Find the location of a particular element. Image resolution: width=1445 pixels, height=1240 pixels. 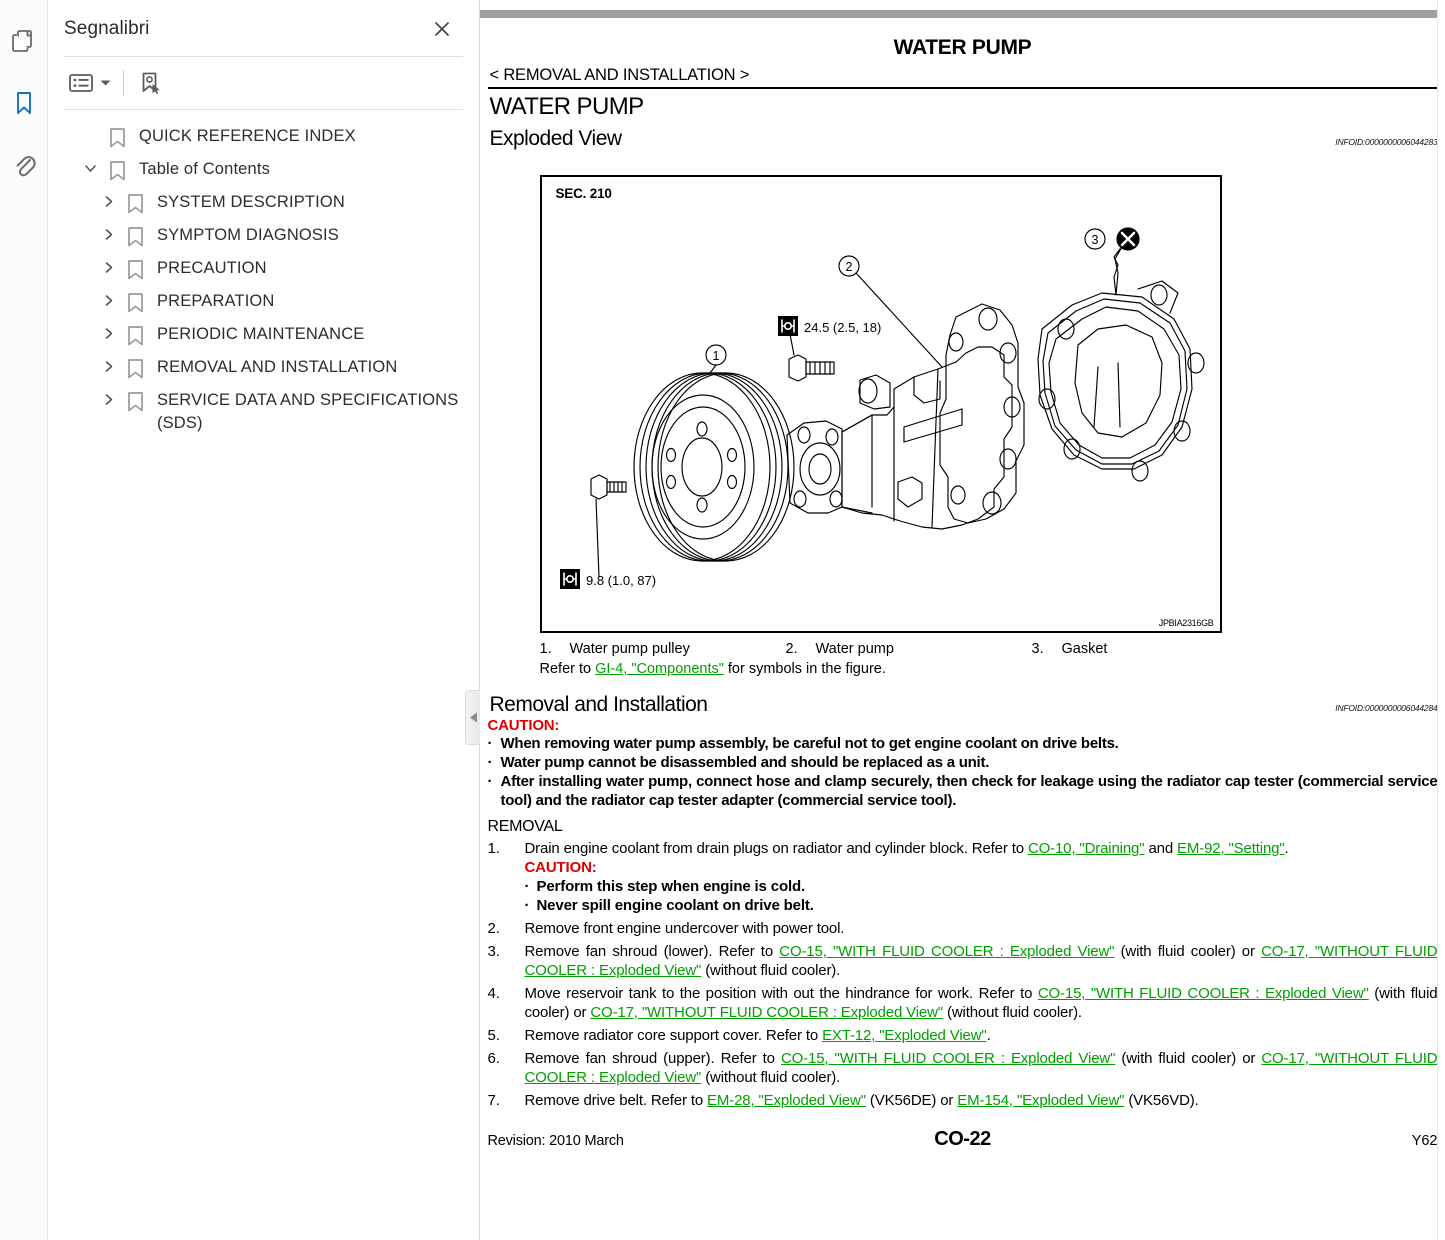

bookmarks-toolbar is located at coordinates (263, 83).